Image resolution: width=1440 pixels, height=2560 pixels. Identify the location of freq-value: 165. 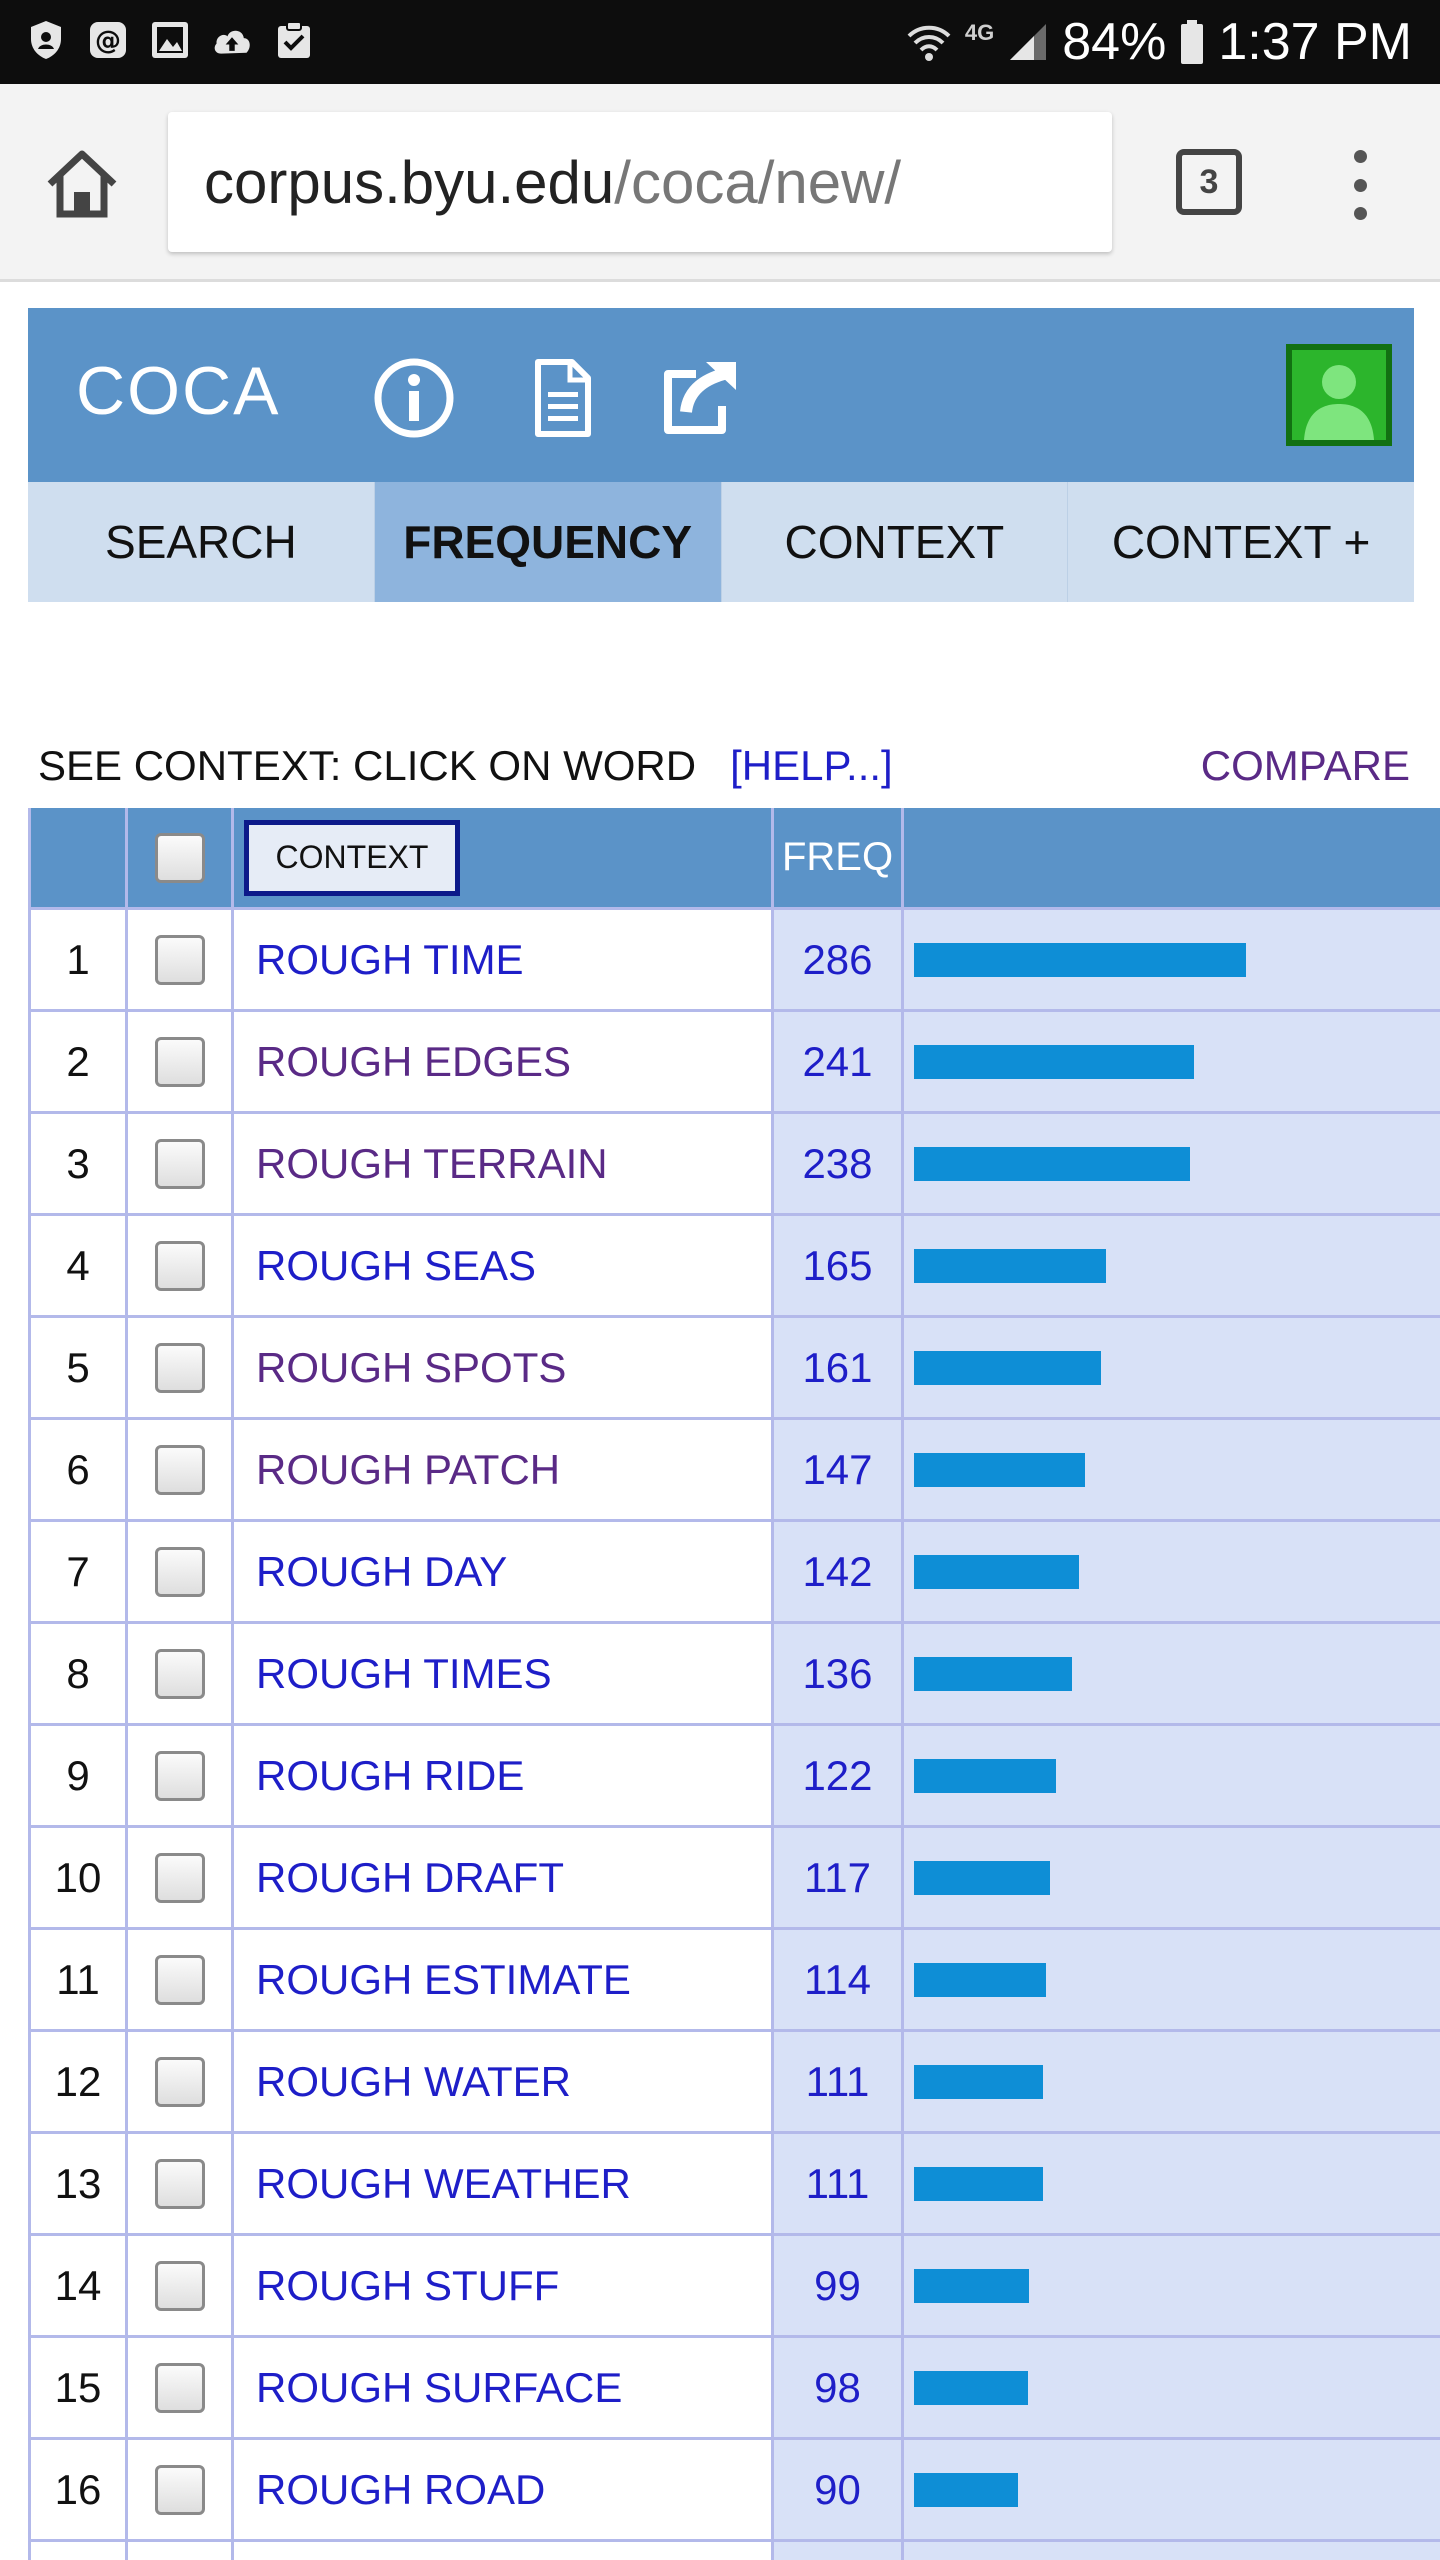
(839, 1265).